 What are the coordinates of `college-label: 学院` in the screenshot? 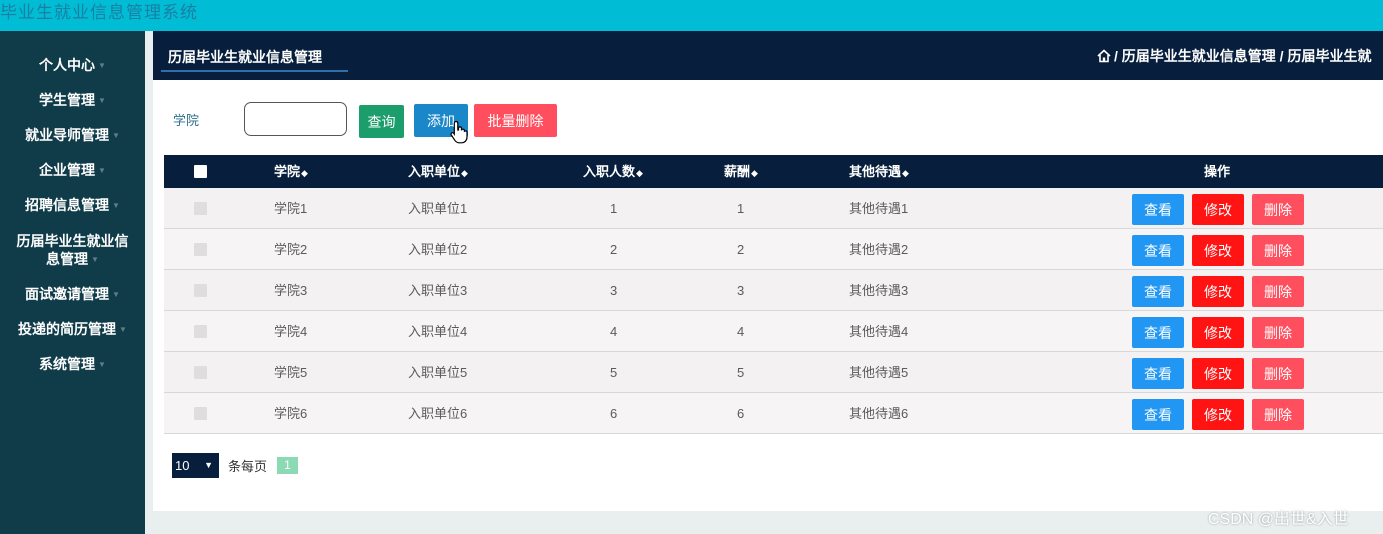 It's located at (186, 120).